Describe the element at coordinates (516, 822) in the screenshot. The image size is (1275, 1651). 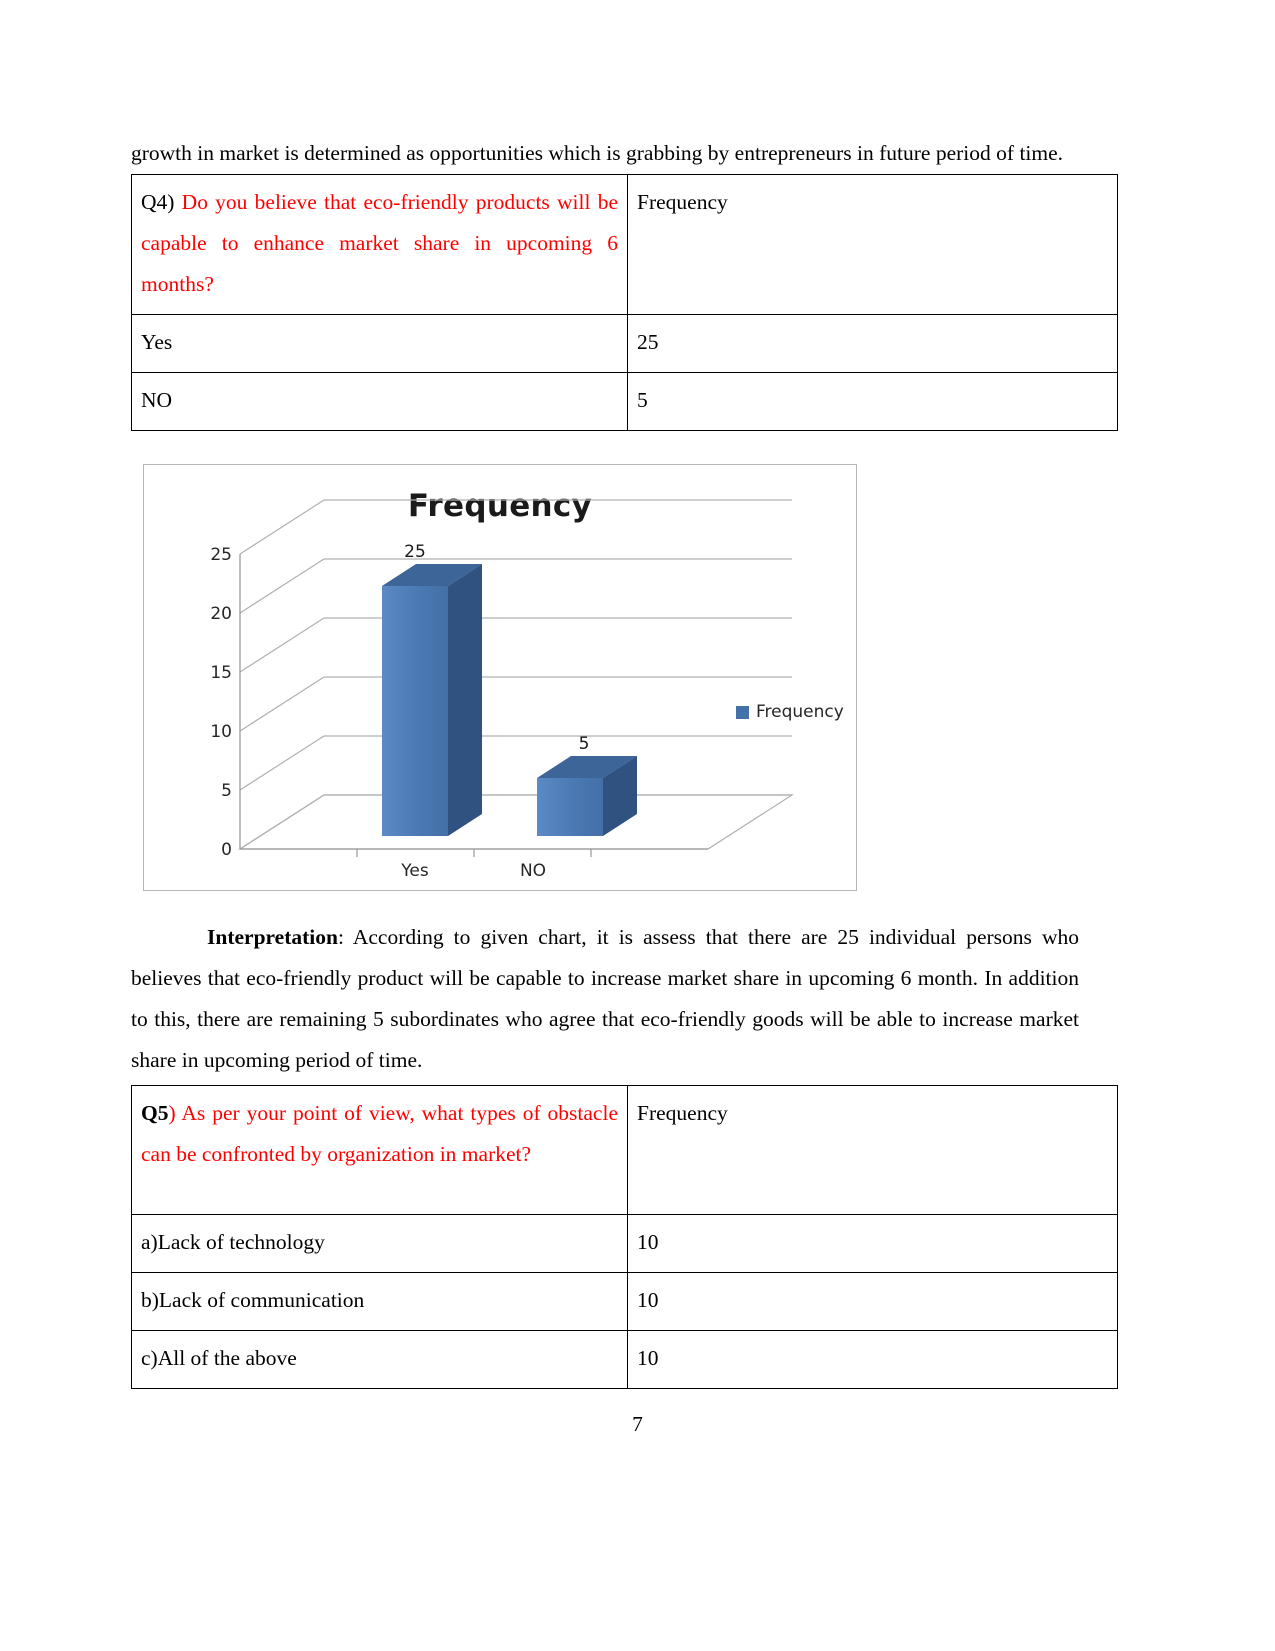
I see `chart-floor` at that location.